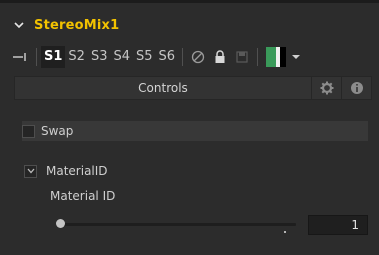  What do you see at coordinates (220, 57) in the screenshot?
I see `lock-icon` at bounding box center [220, 57].